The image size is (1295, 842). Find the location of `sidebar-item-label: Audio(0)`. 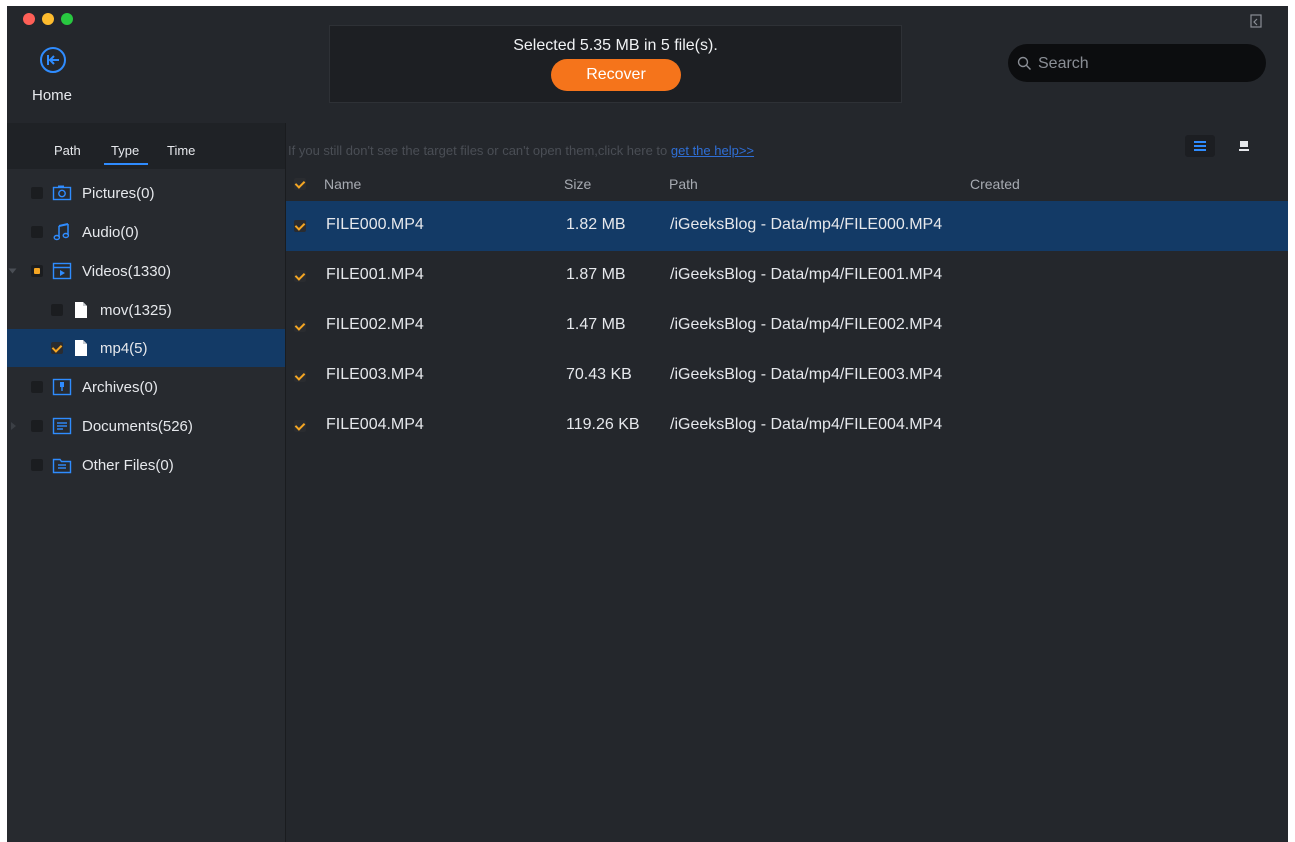

sidebar-item-label: Audio(0) is located at coordinates (110, 232).